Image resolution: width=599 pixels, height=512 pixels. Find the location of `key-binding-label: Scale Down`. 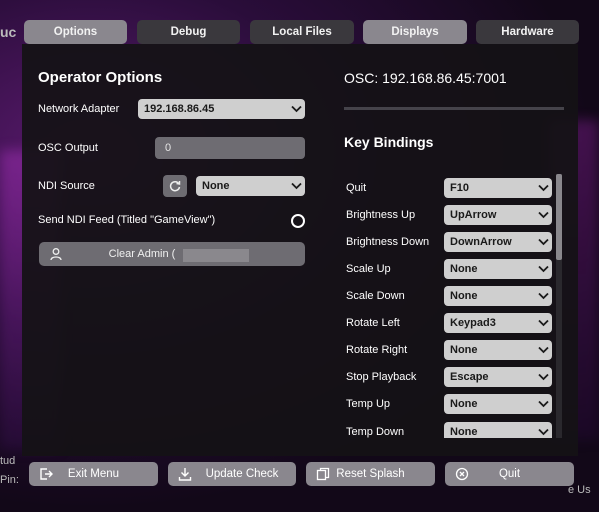

key-binding-label: Scale Down is located at coordinates (375, 296).